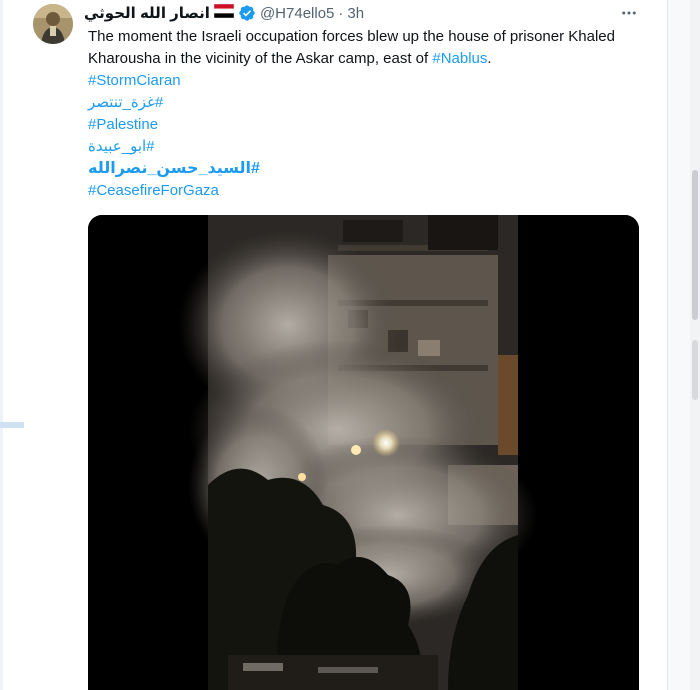 Image resolution: width=700 pixels, height=690 pixels. What do you see at coordinates (695, 370) in the screenshot?
I see `scrollbar-thumb-secondary` at bounding box center [695, 370].